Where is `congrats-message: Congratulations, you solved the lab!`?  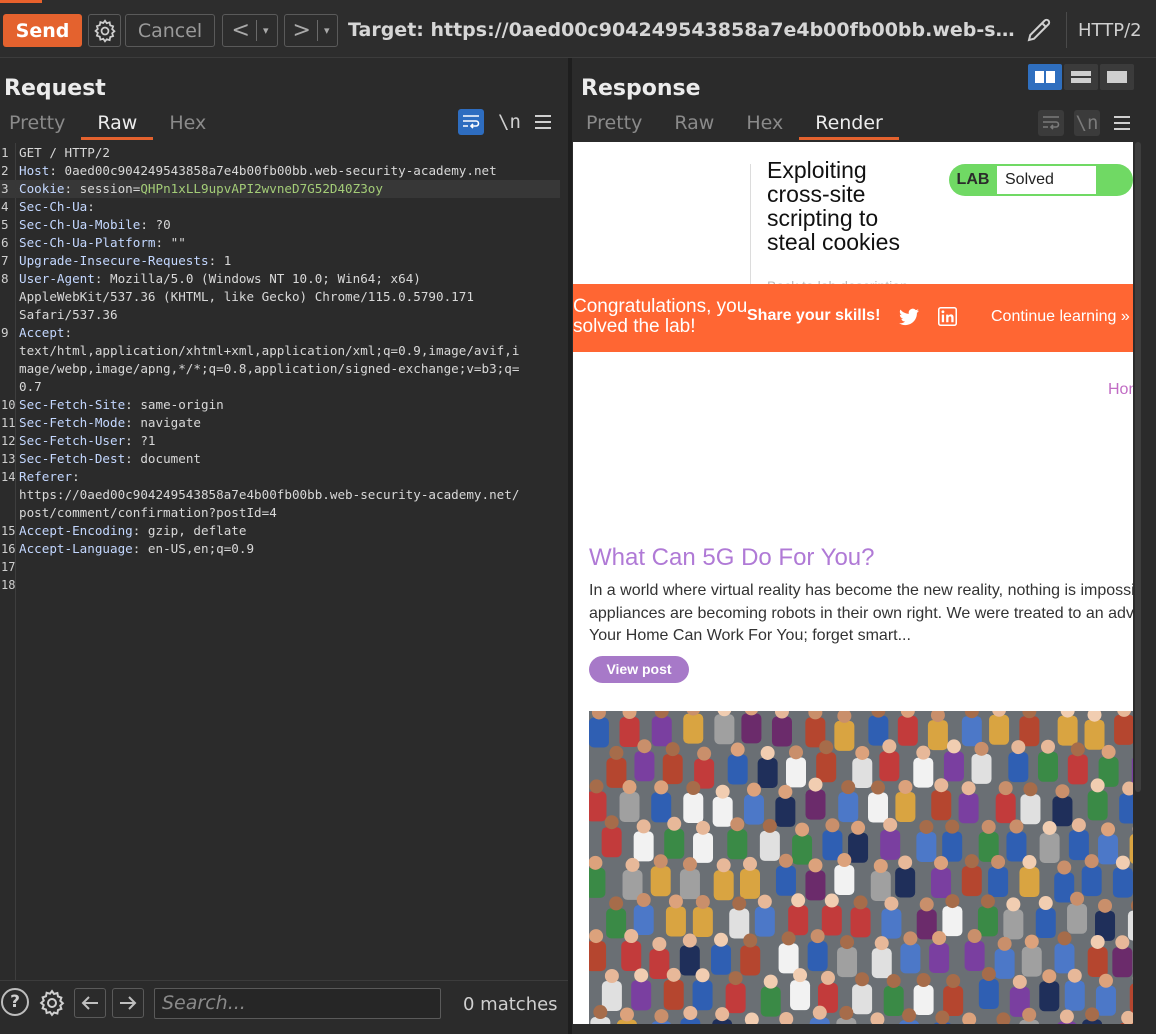
congrats-message: Congratulations, you solved the lab! is located at coordinates (660, 316).